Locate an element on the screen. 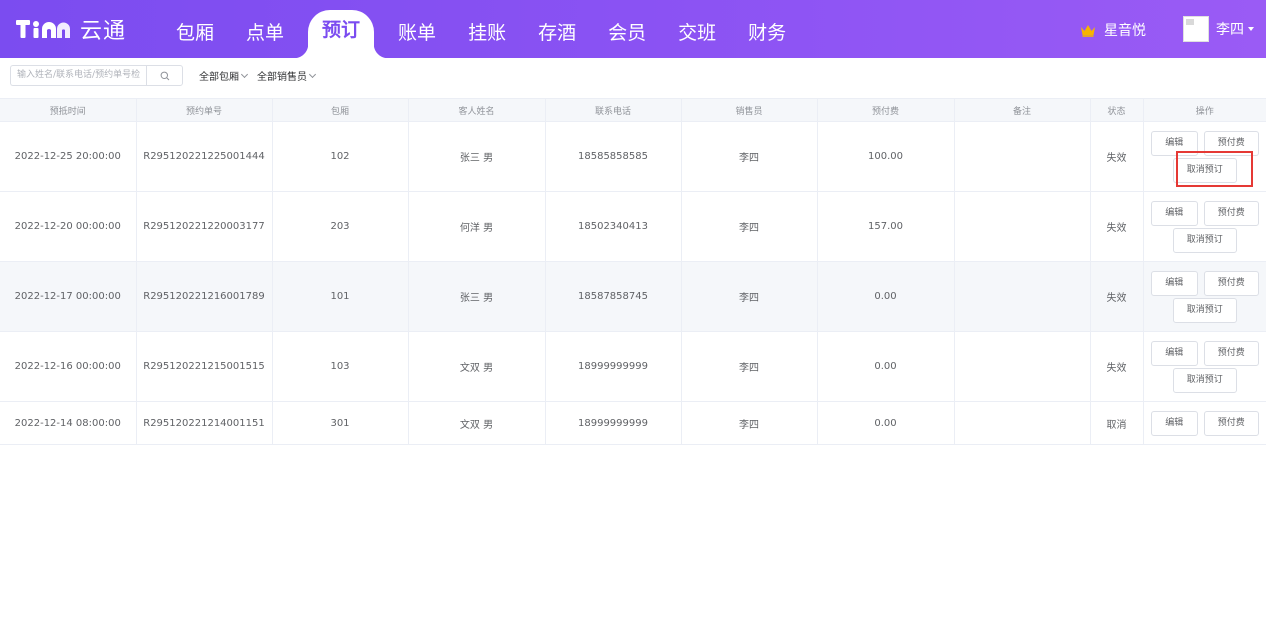  room-filter-dropdown: 全部包厢 is located at coordinates (224, 75).